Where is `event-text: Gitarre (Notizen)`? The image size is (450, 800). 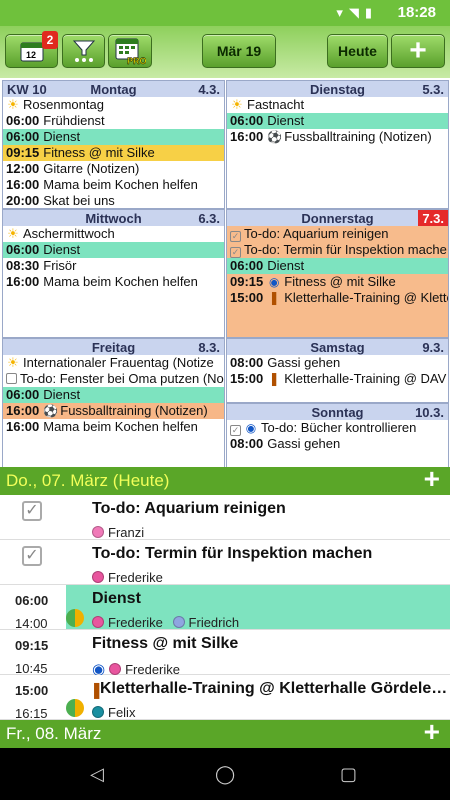 event-text: Gitarre (Notizen) is located at coordinates (91, 168).